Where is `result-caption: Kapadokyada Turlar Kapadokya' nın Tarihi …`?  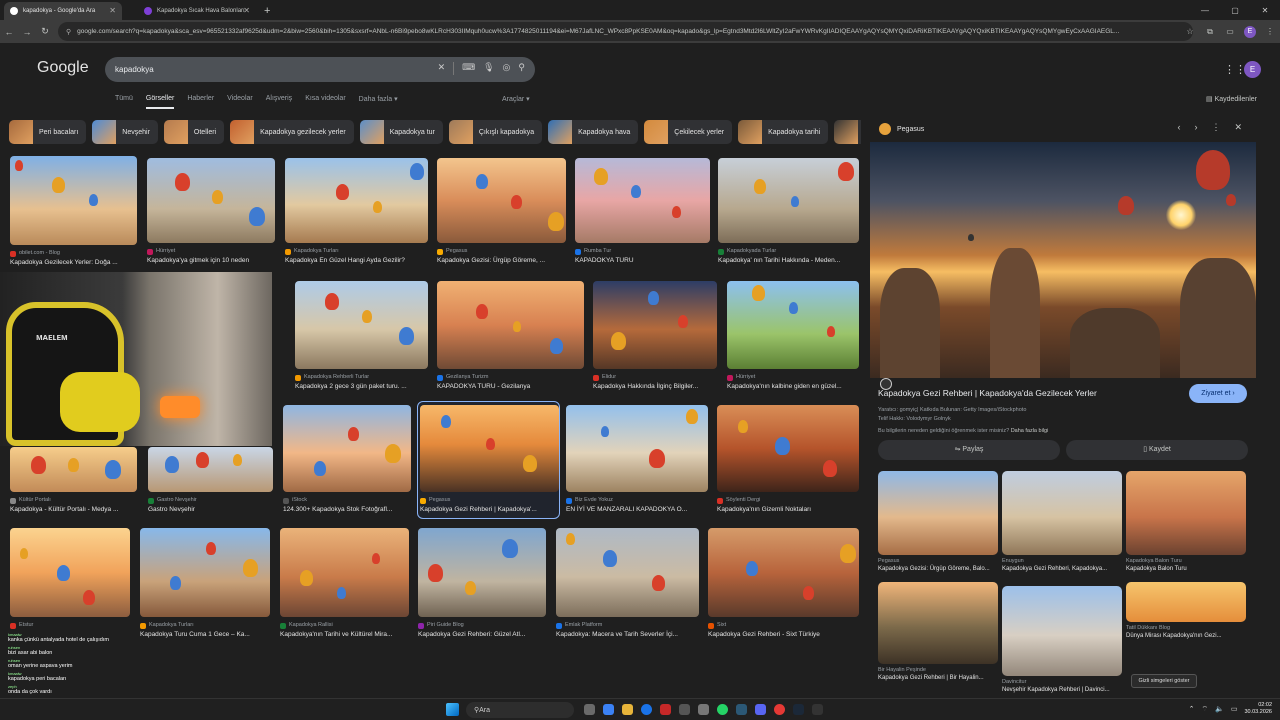 result-caption: Kapadokyada Turlar Kapadokya' nın Tarihi … is located at coordinates (790, 256).